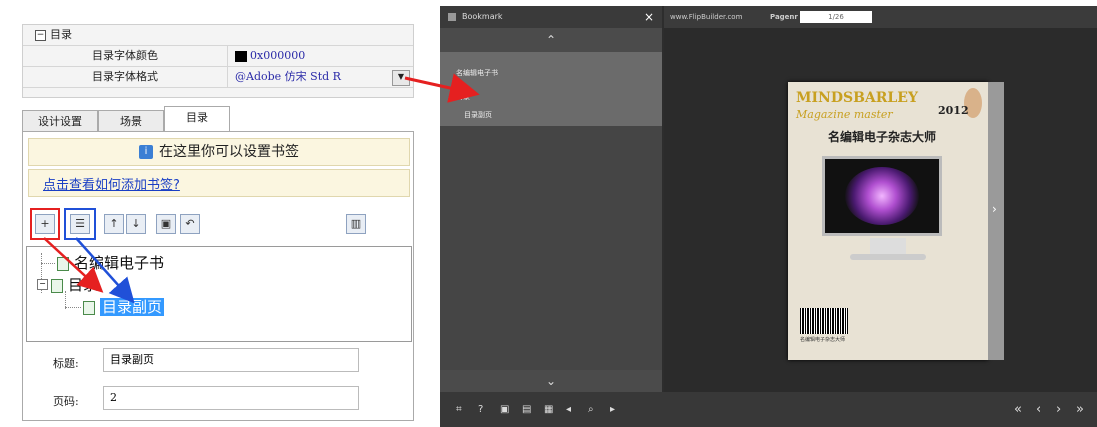 This screenshot has height=427, width=1097. I want to click on hint-text: 在这里你可以设置书签, so click(229, 152).